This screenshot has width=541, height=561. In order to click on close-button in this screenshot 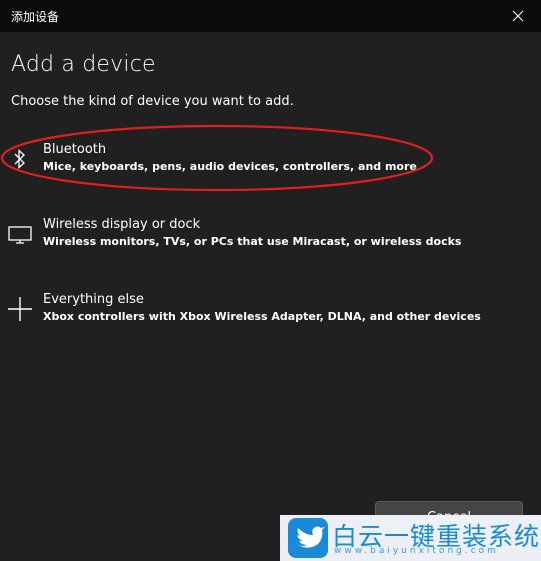, I will do `click(518, 16)`.